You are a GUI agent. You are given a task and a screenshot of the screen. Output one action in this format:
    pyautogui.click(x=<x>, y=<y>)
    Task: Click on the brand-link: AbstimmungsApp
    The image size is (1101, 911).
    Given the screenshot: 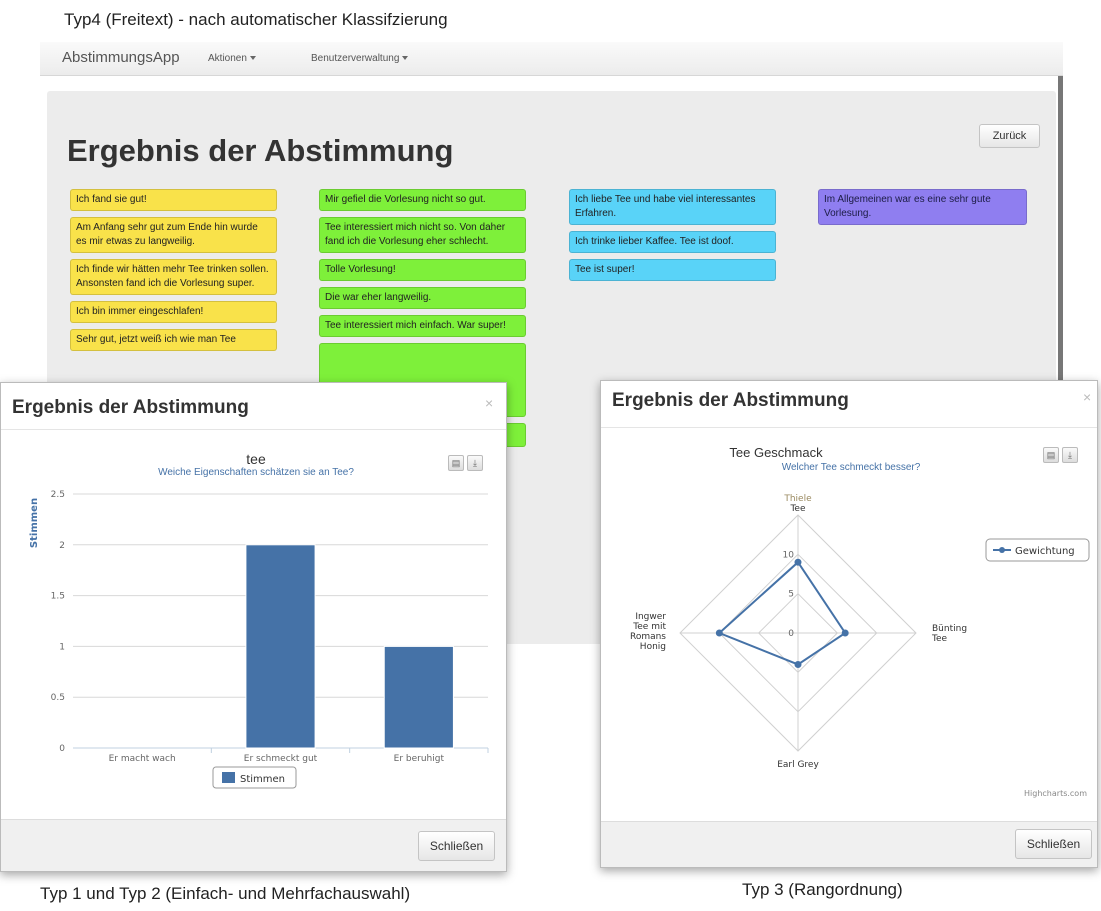 What is the action you would take?
    pyautogui.click(x=121, y=57)
    